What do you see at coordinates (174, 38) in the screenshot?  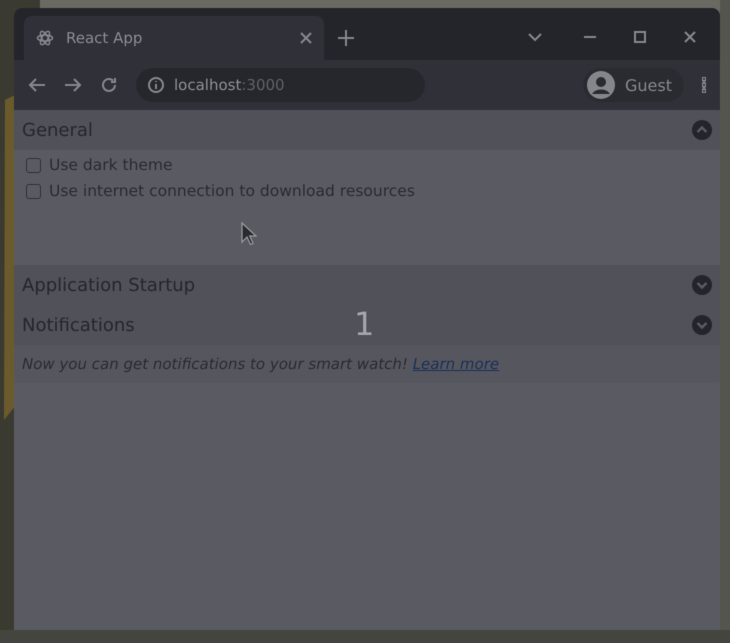 I see `browser-tab: React App` at bounding box center [174, 38].